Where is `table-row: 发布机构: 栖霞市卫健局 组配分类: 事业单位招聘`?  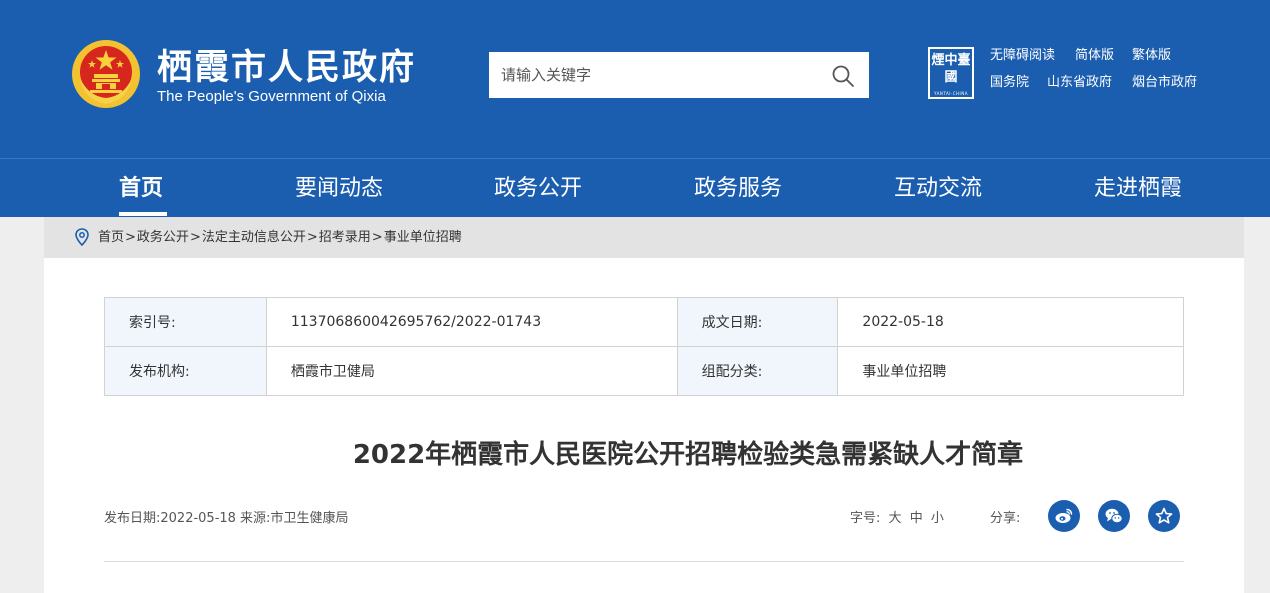
table-row: 发布机构: 栖霞市卫健局 组配分类: 事业单位招聘 is located at coordinates (644, 371).